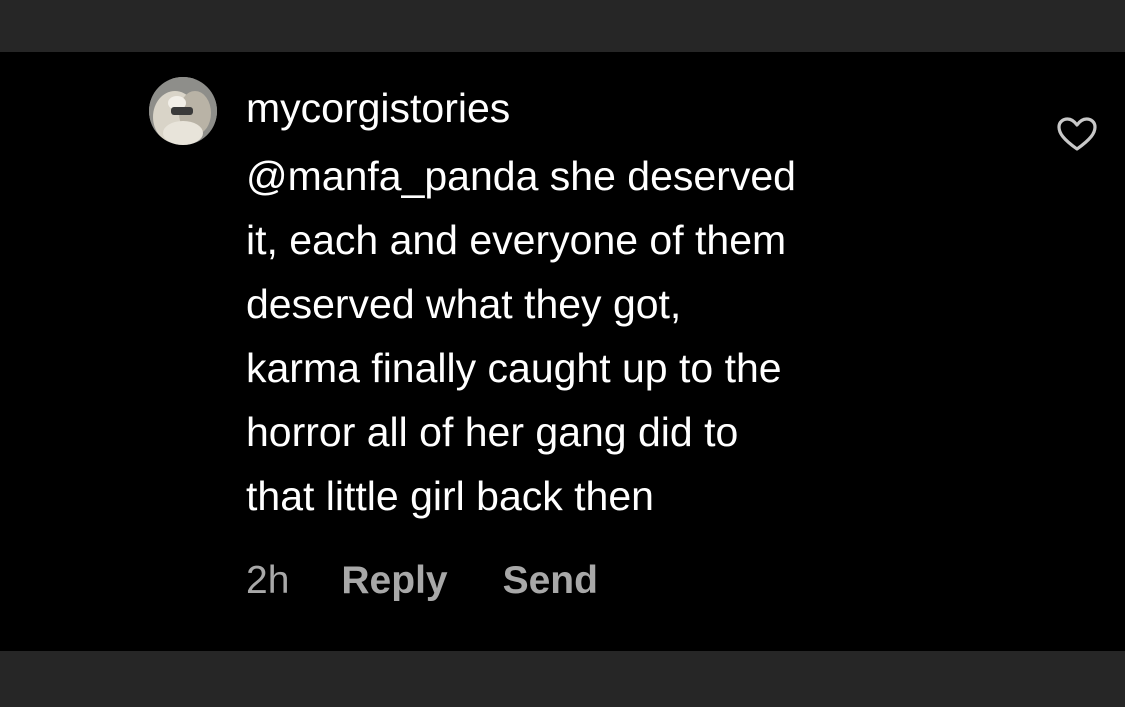  I want to click on comment-text-line: that little girl back then, so click(450, 496).